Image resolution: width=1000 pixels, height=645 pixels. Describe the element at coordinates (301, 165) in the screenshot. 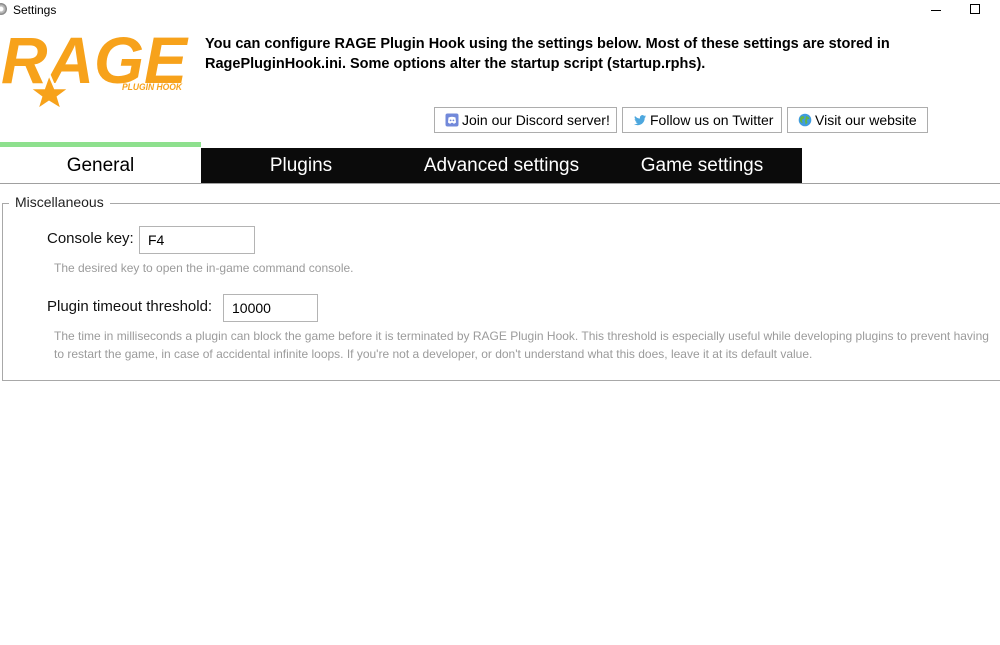

I see `tab-plugins: Plugins` at that location.